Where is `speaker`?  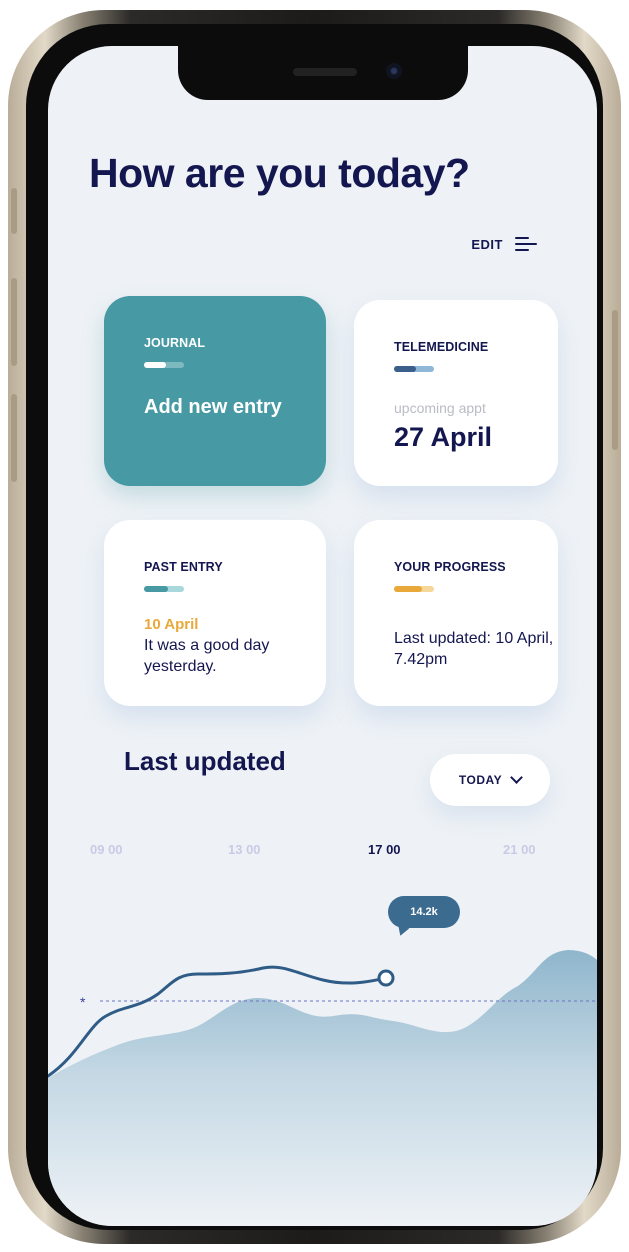 speaker is located at coordinates (325, 72).